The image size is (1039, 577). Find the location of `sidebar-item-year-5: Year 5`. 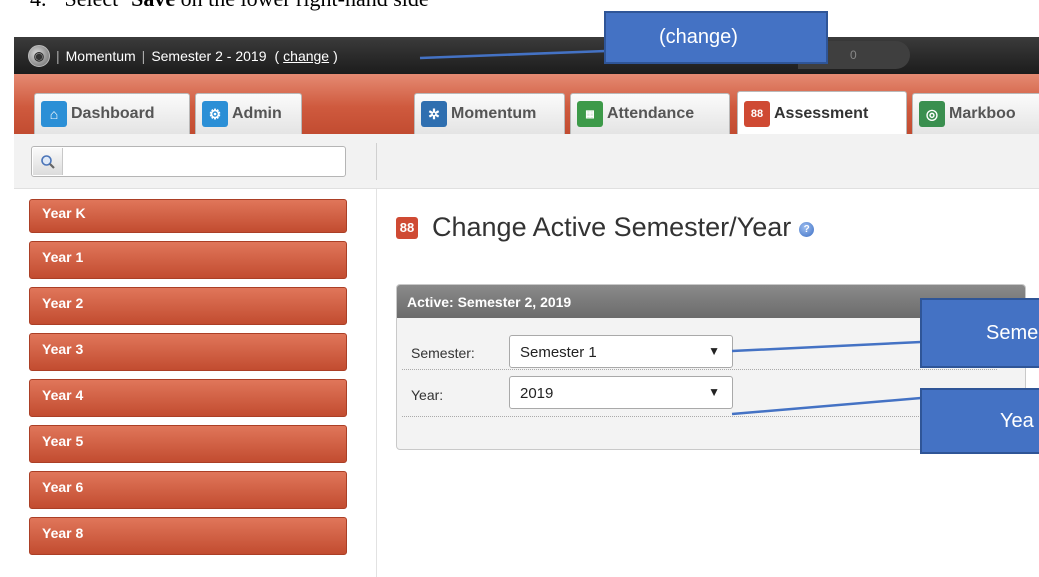

sidebar-item-year-5: Year 5 is located at coordinates (188, 444).